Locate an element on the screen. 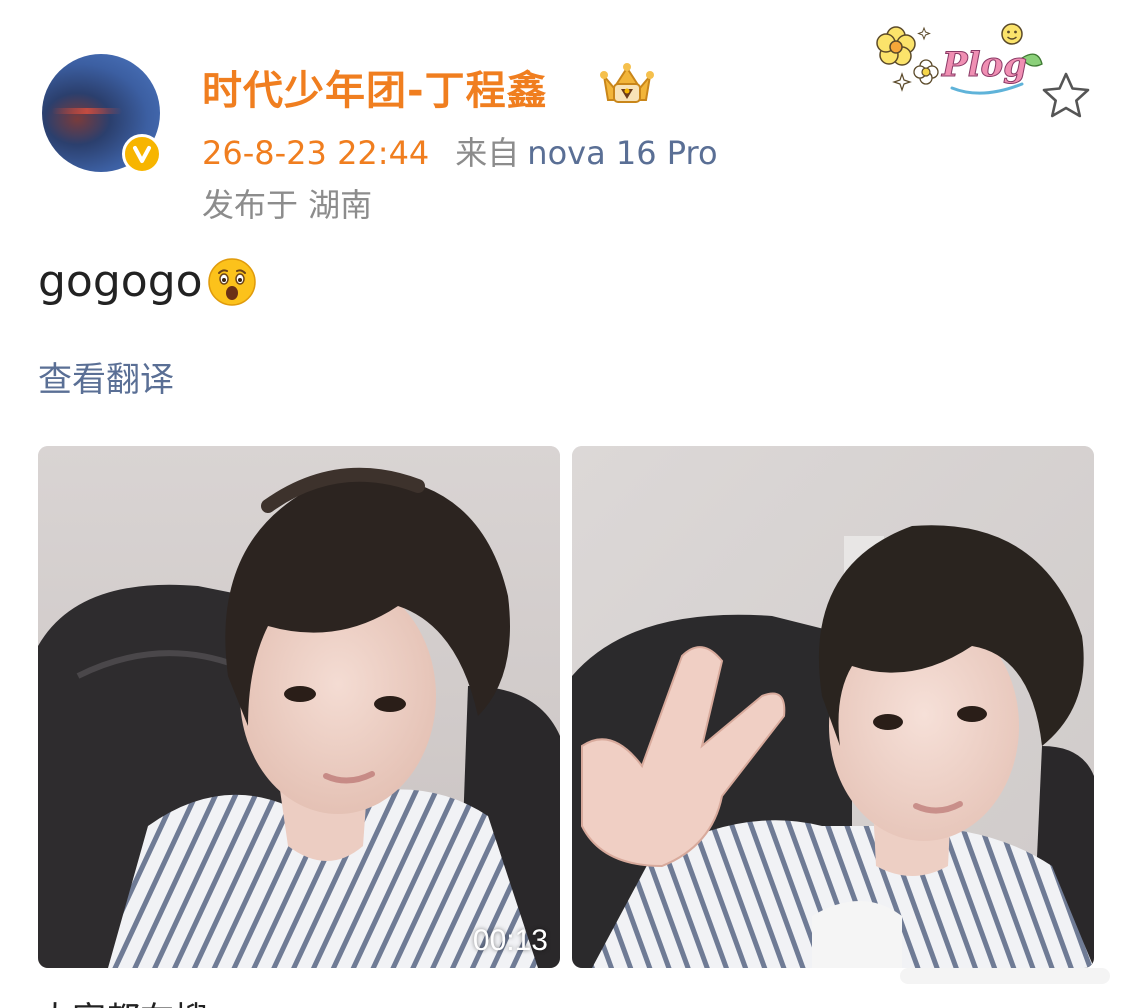  device-name: nova 16 Pro is located at coordinates (622, 153).